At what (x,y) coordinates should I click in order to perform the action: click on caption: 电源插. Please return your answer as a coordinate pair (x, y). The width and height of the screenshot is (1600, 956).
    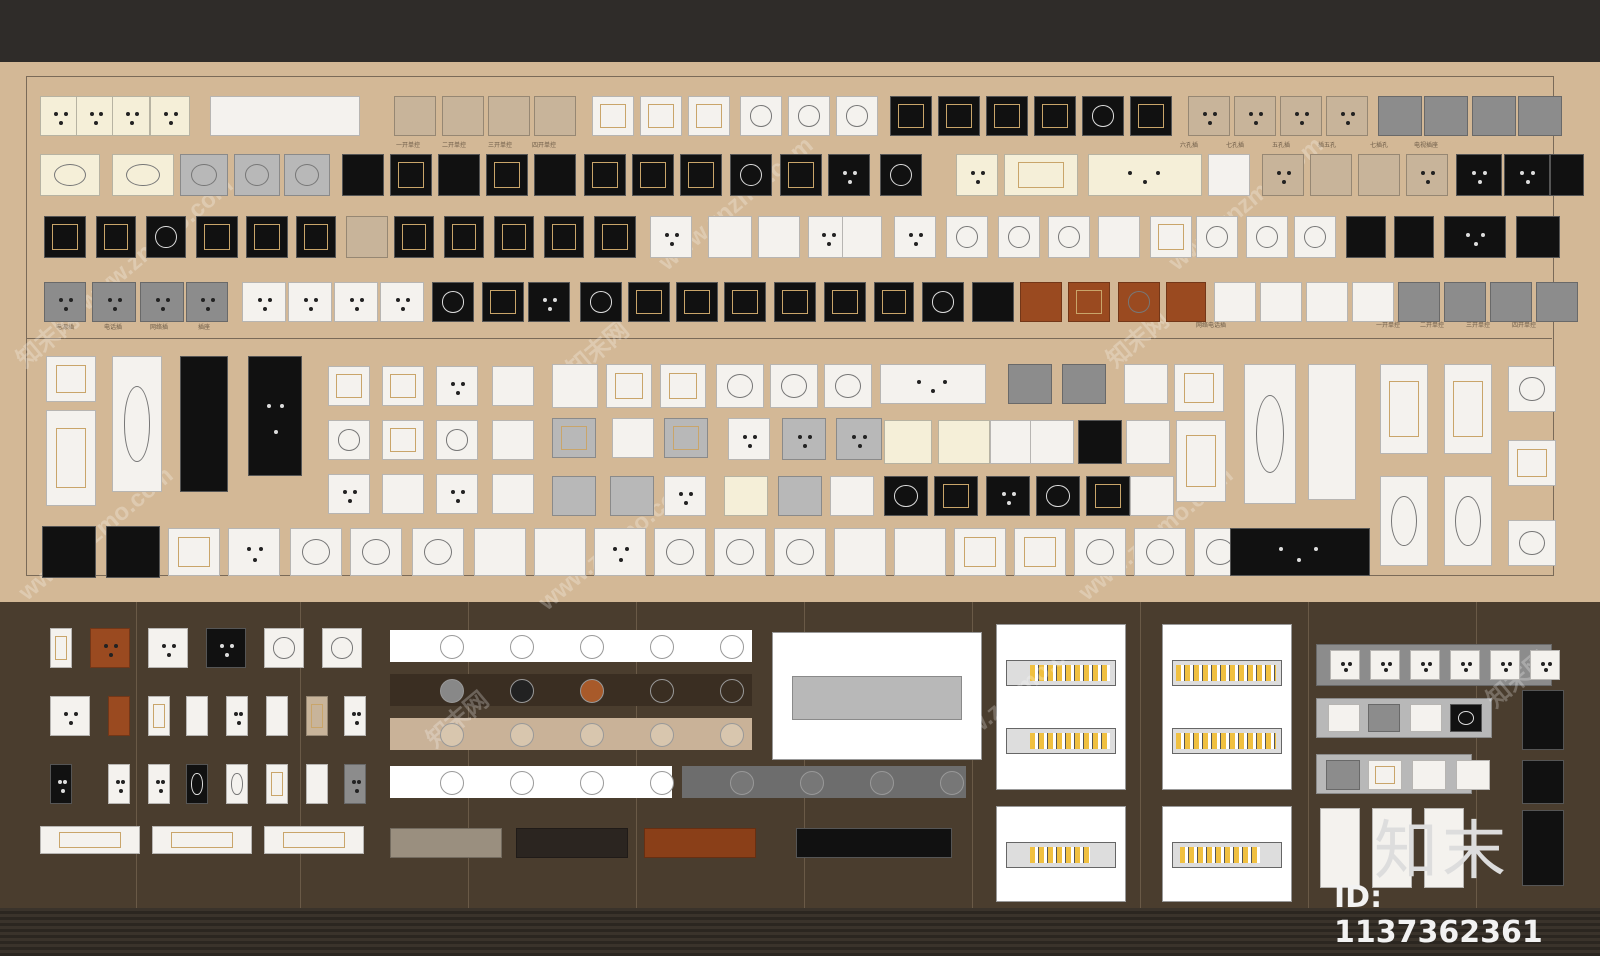
    Looking at the image, I should click on (65, 328).